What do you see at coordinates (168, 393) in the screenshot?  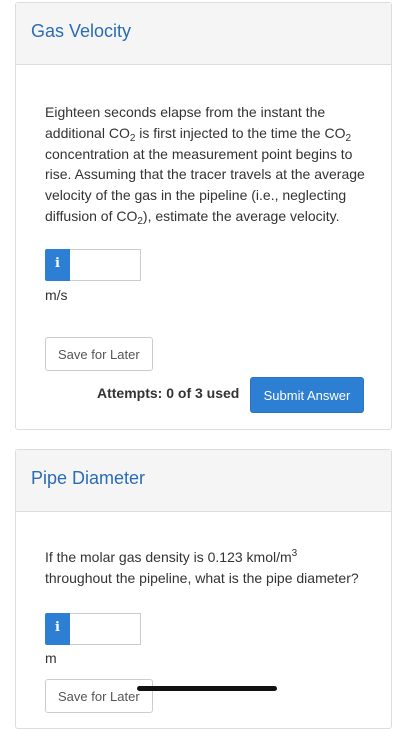 I see `attempts-counter: Attempts: 0 of 3 used` at bounding box center [168, 393].